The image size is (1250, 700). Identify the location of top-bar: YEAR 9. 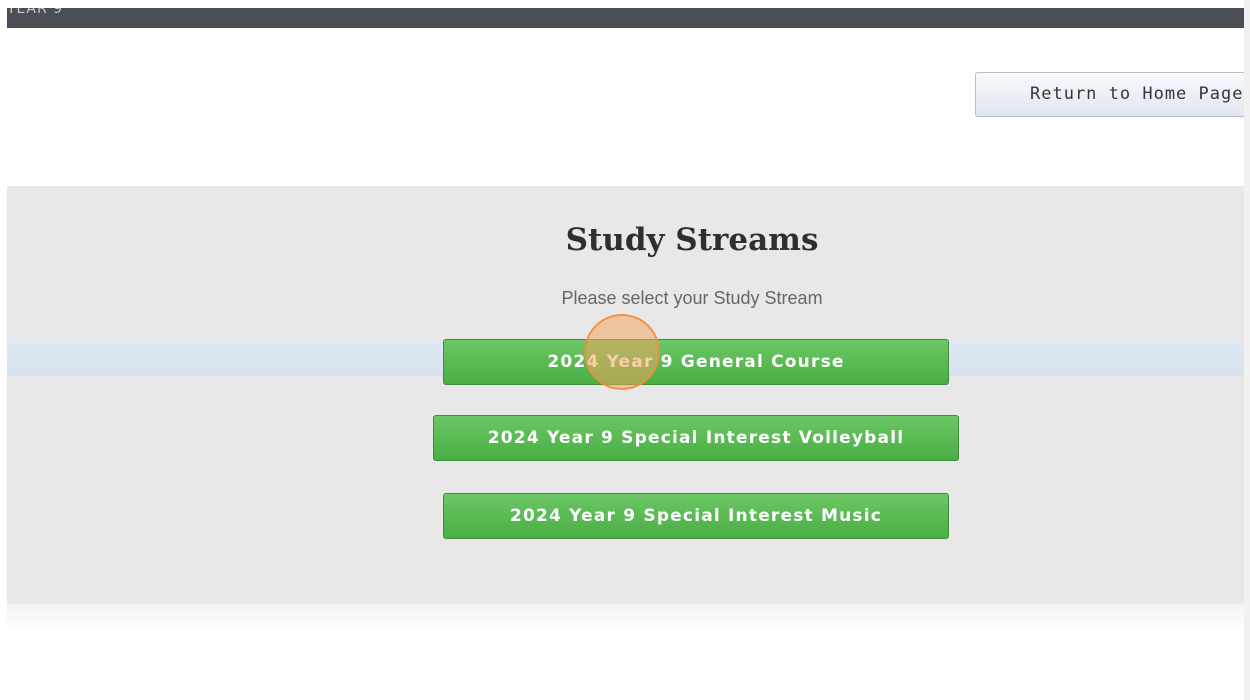
(625, 18).